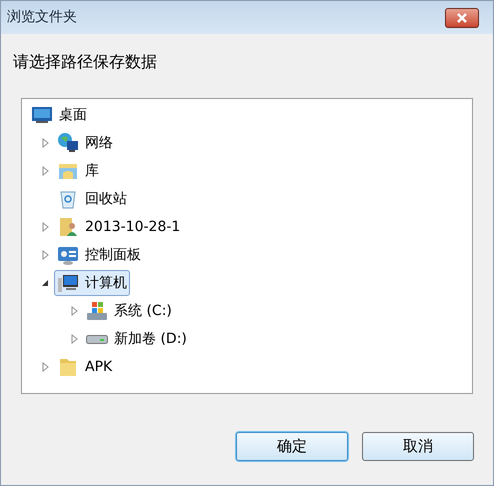 The height and width of the screenshot is (486, 494). What do you see at coordinates (106, 283) in the screenshot?
I see `tree-item-label: 计算机` at bounding box center [106, 283].